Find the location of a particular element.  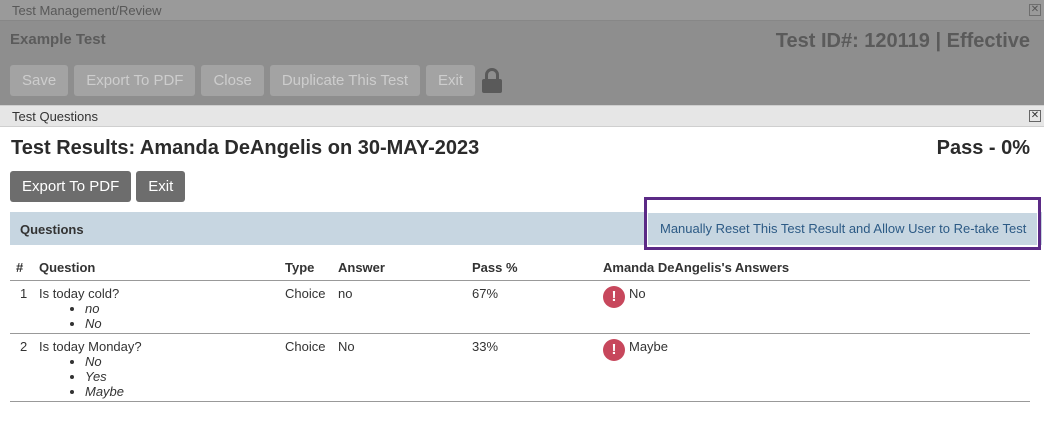

header-number: # is located at coordinates (20, 267).